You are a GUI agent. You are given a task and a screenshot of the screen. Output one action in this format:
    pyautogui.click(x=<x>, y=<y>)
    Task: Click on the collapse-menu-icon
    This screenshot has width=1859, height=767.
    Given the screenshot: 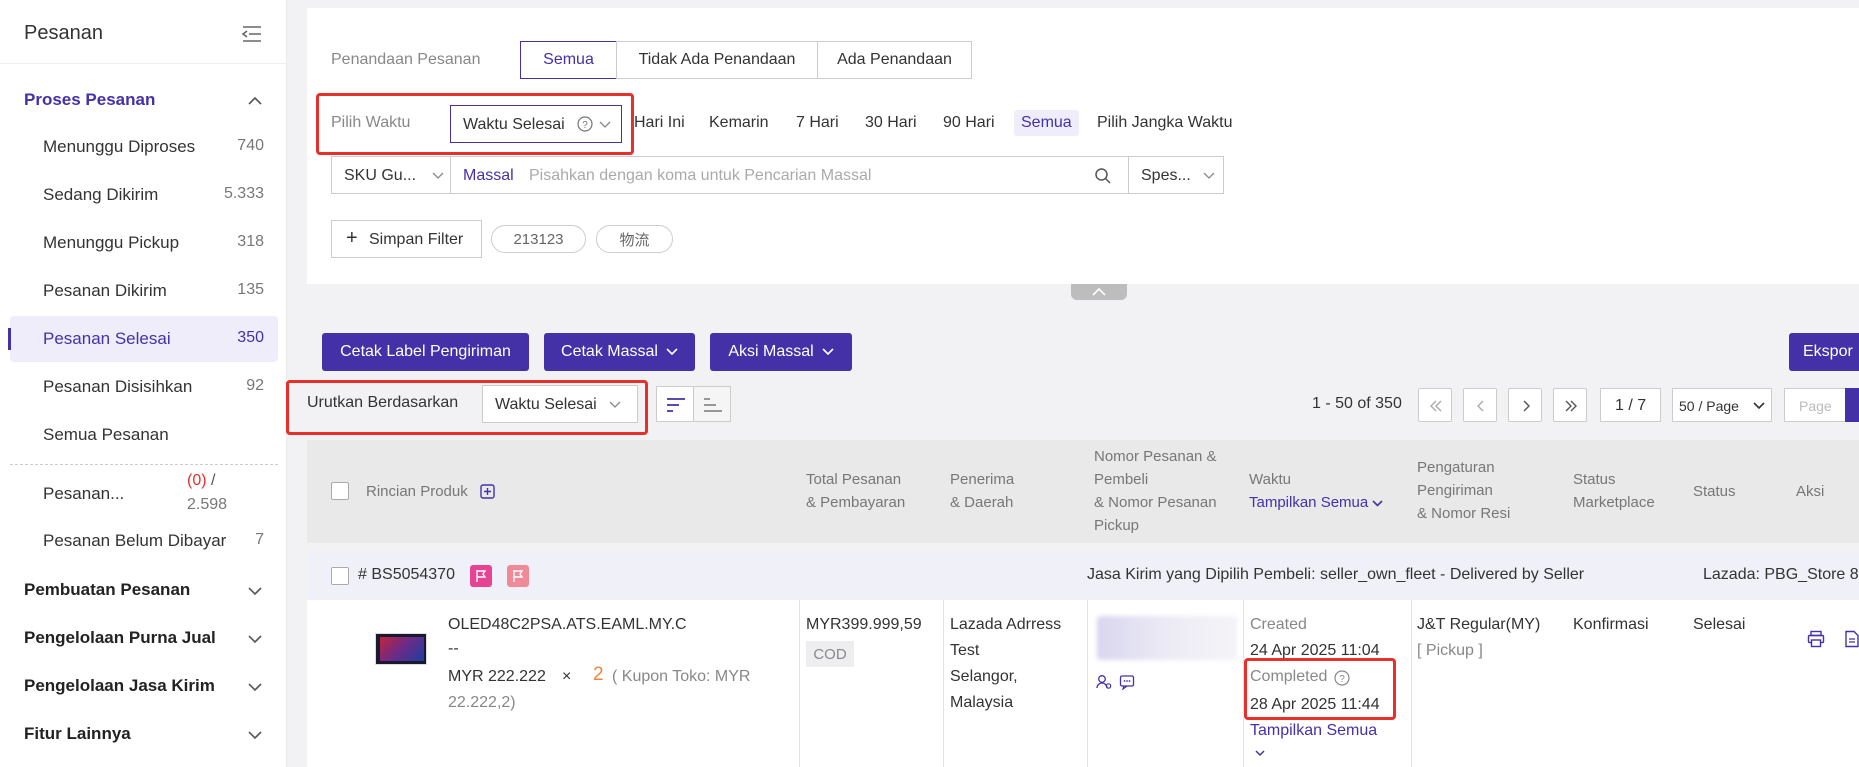 What is the action you would take?
    pyautogui.click(x=252, y=34)
    